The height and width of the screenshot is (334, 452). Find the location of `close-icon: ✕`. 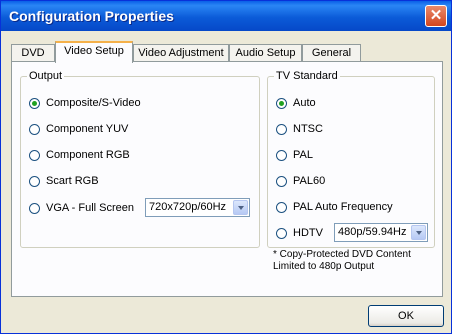

close-icon: ✕ is located at coordinates (436, 15).